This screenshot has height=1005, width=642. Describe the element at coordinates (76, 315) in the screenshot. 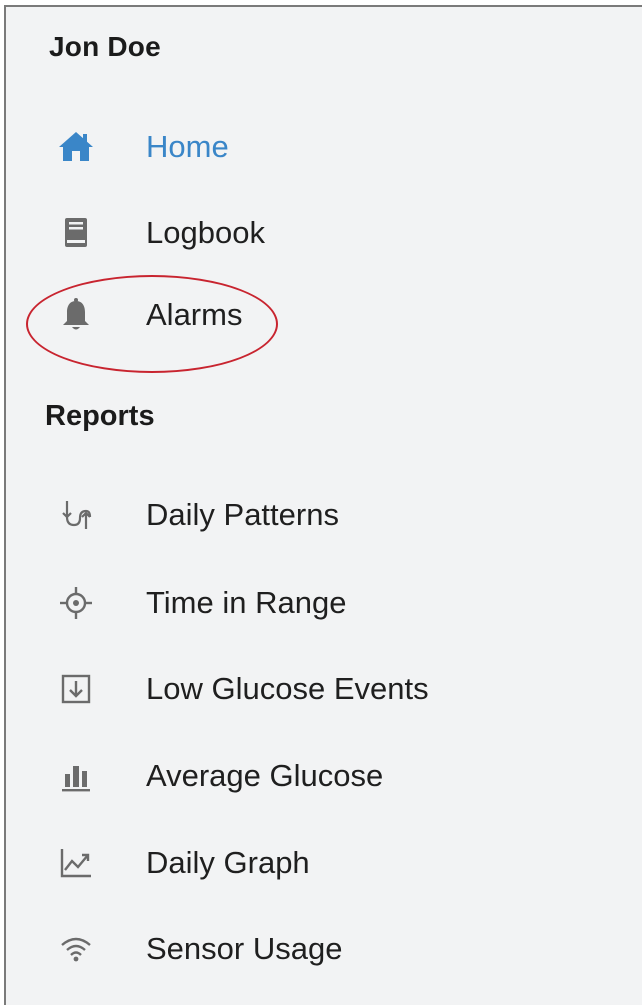

I see `bell-icon` at that location.